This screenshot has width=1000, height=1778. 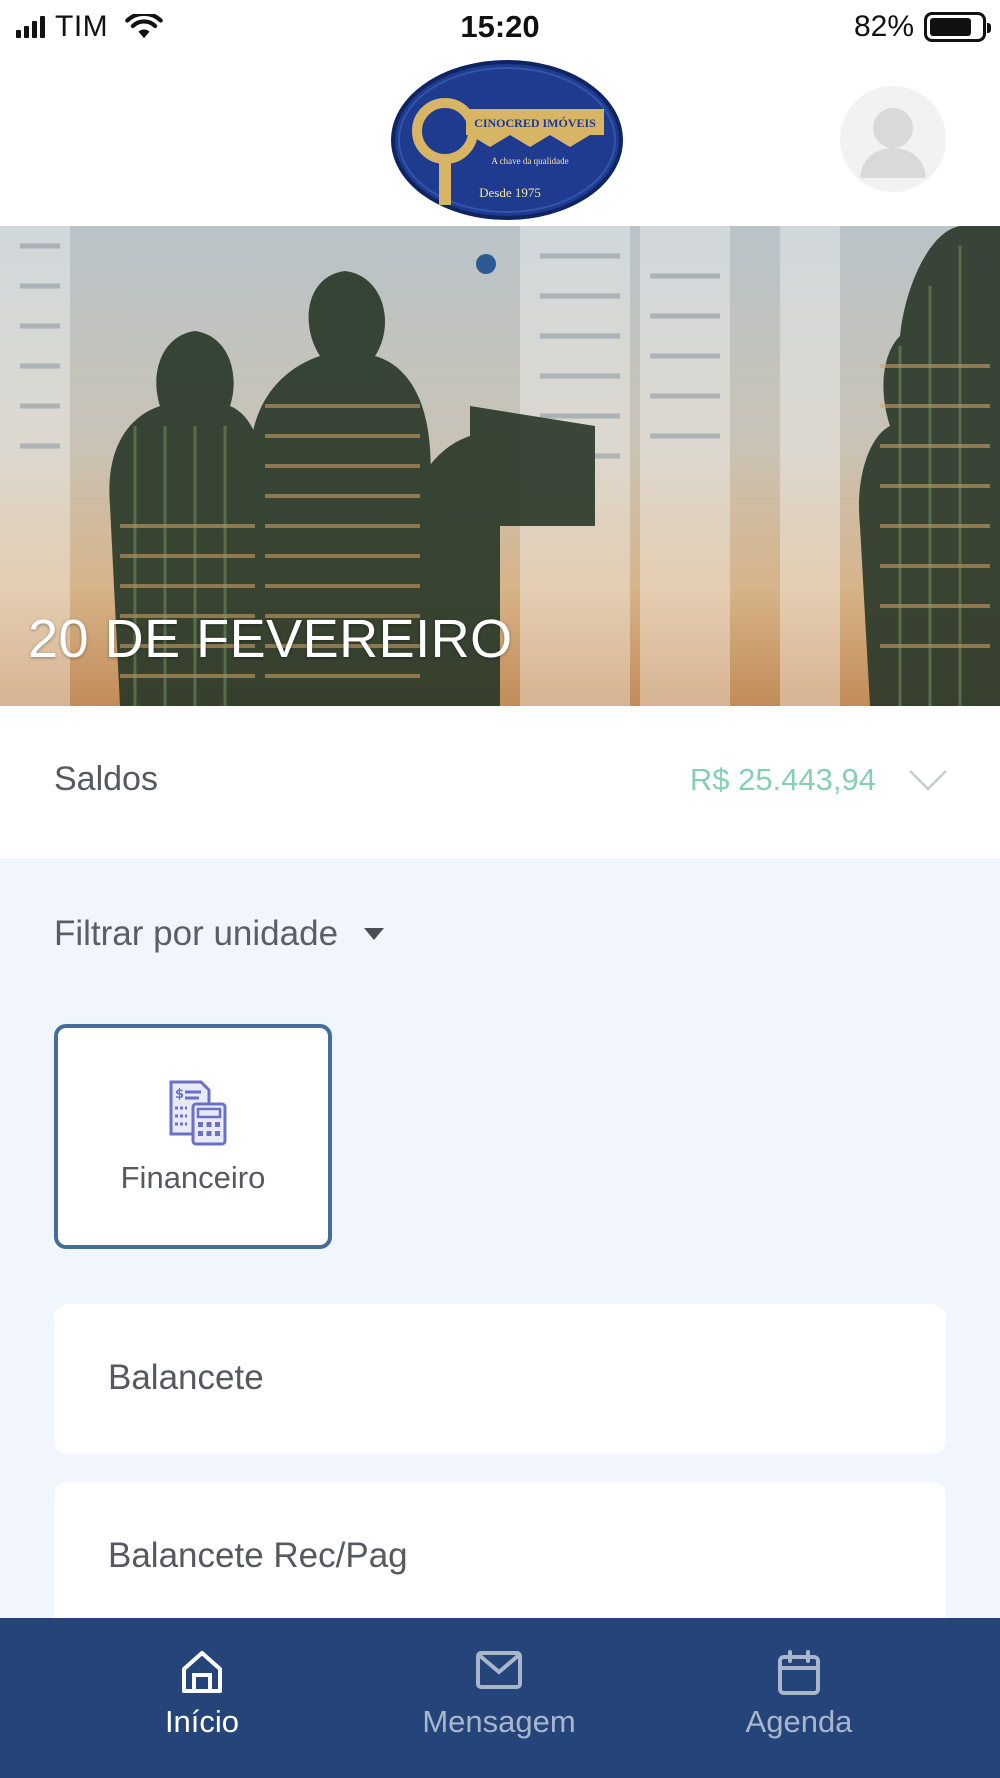 I want to click on nav-label: Mensagem, so click(x=499, y=1721).